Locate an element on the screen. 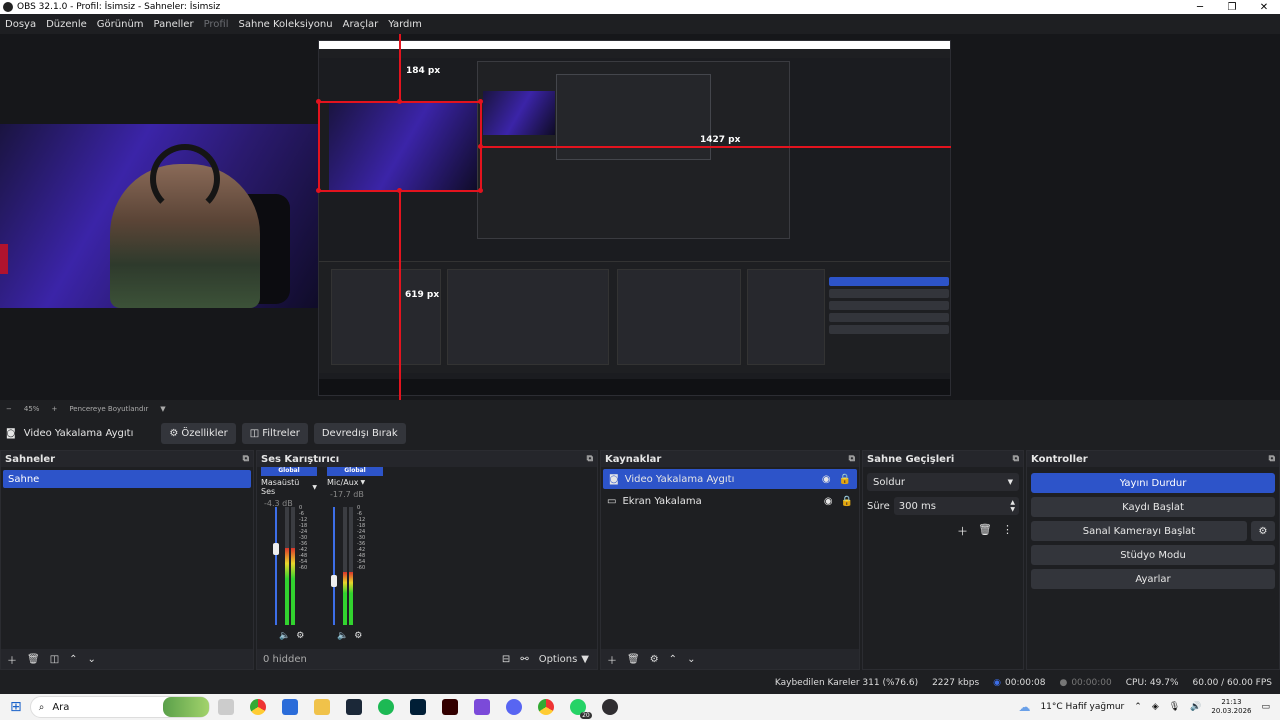  fit-to-window-label: Pencereye Boyutlandır is located at coordinates (108, 409).